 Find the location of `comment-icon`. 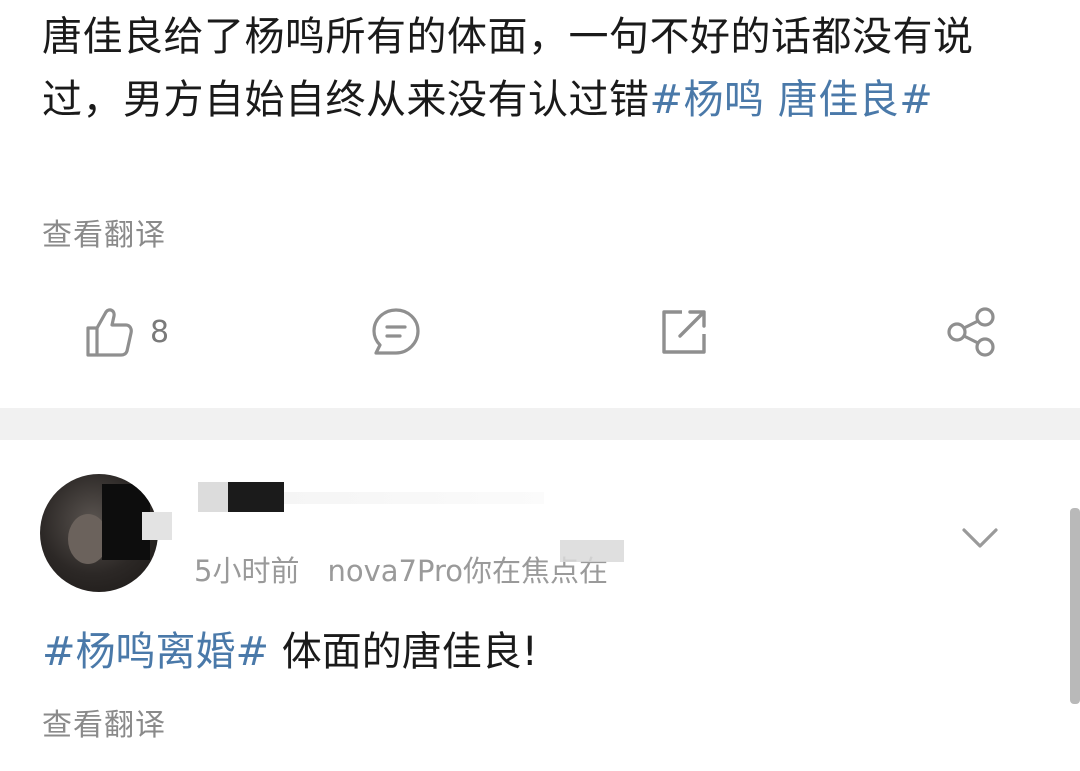

comment-icon is located at coordinates (396, 331).